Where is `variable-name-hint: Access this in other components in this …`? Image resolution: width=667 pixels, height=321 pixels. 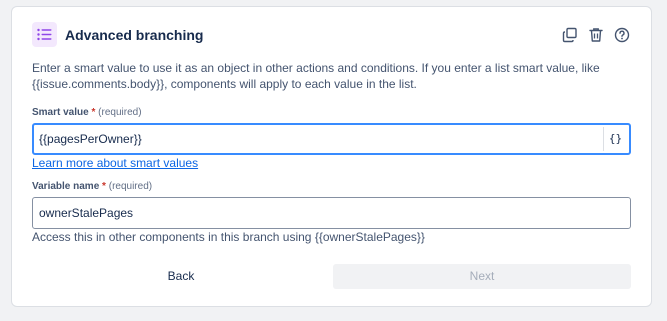 variable-name-hint: Access this in other components in this … is located at coordinates (228, 237).